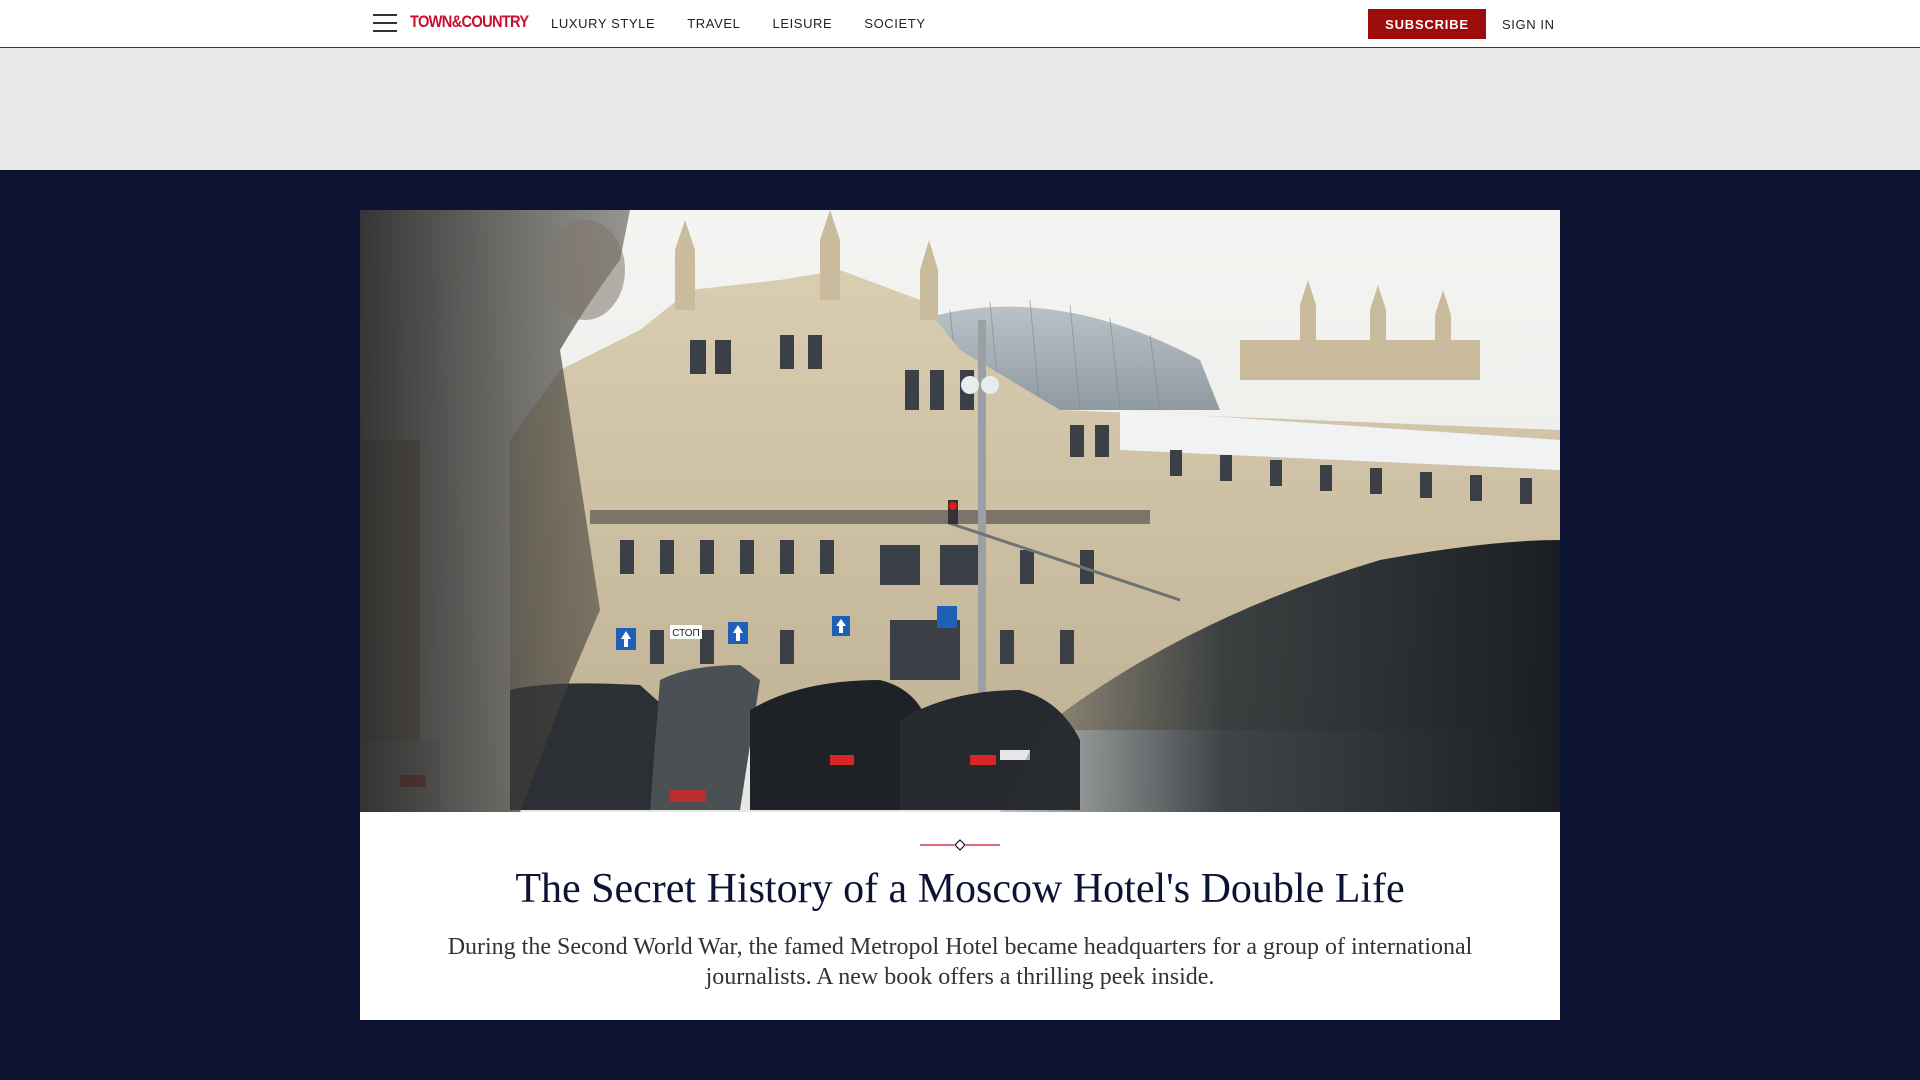 This screenshot has height=1080, width=1920. I want to click on ornament-divider-icon, so click(960, 845).